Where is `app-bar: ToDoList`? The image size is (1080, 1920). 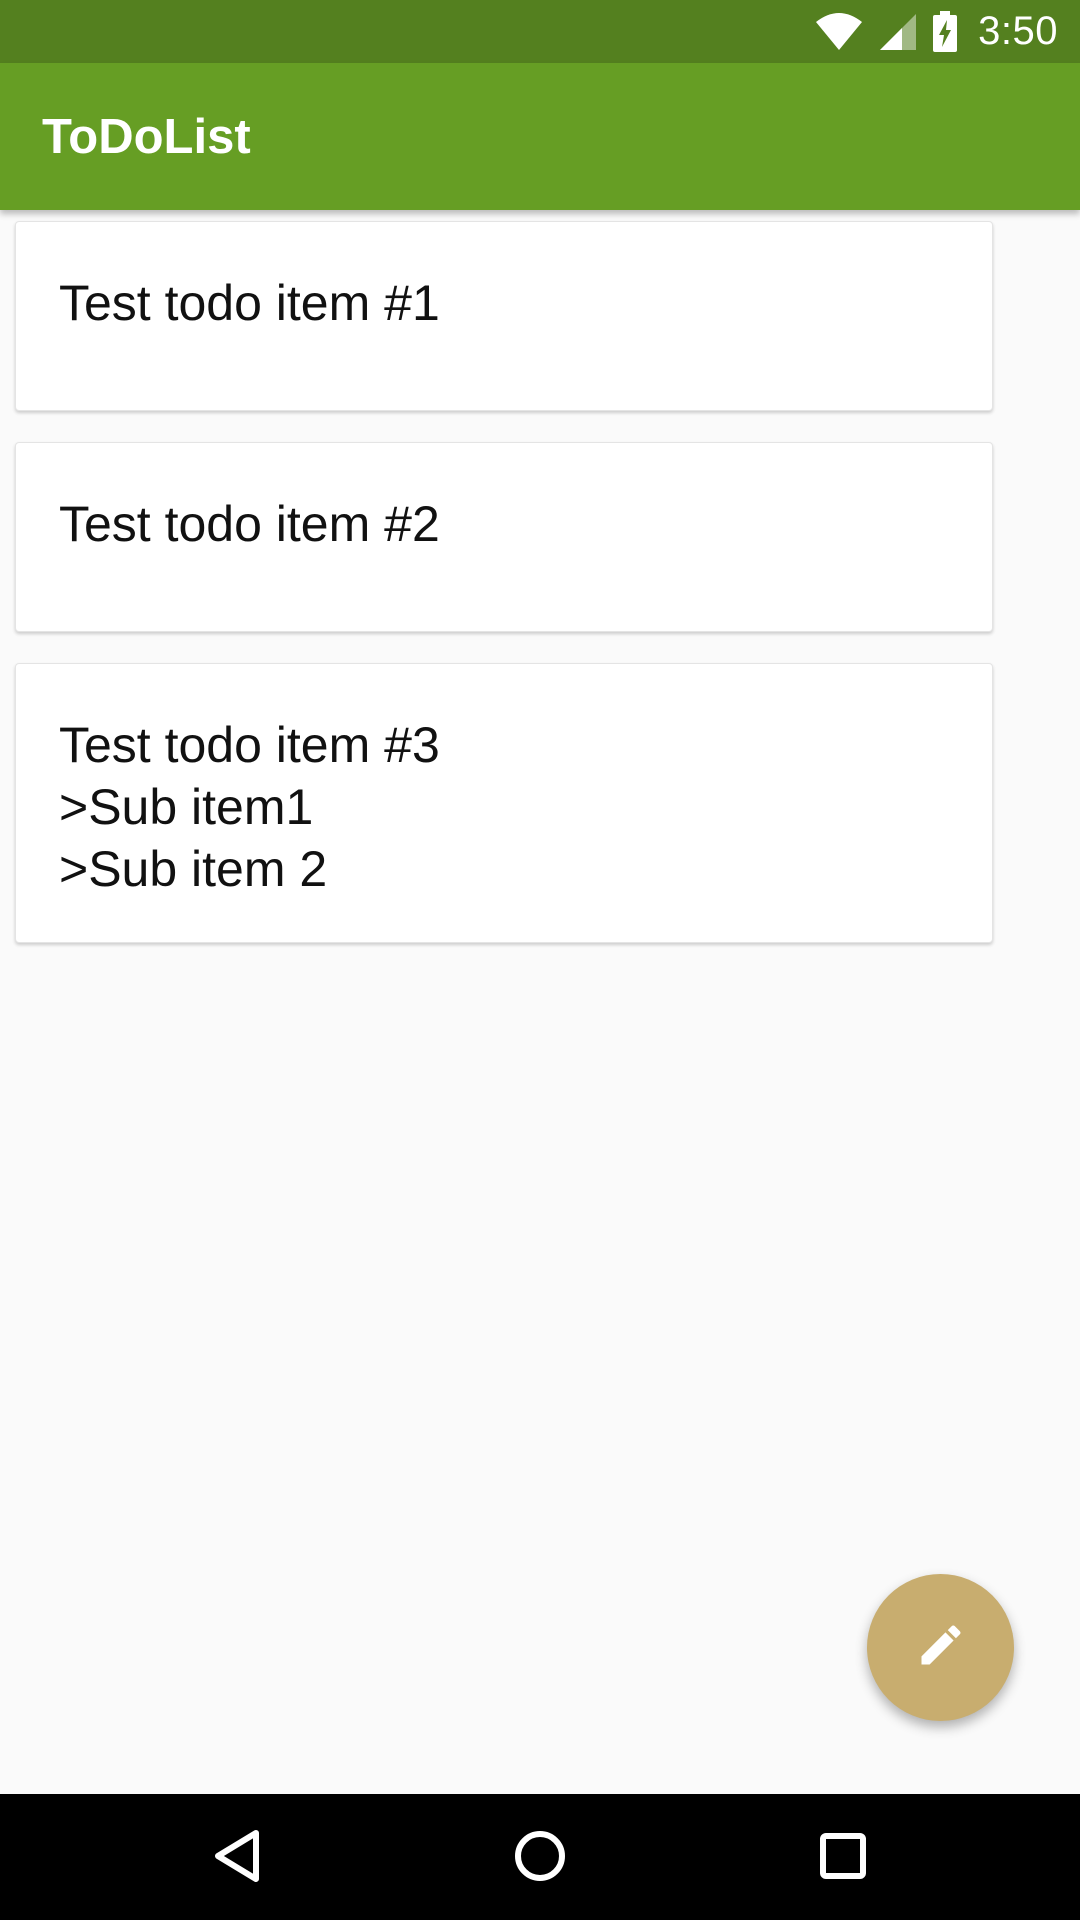
app-bar: ToDoList is located at coordinates (540, 136).